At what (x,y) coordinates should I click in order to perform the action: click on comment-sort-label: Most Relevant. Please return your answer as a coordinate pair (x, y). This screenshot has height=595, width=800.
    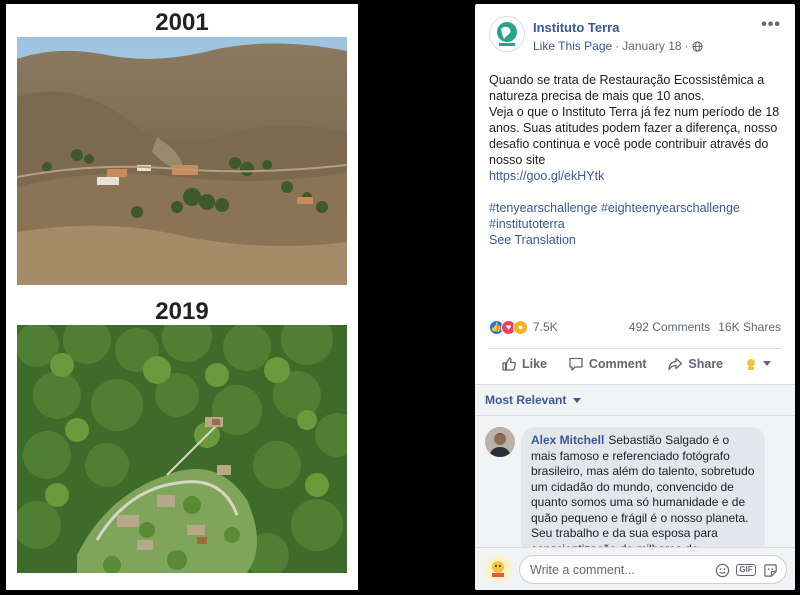
    Looking at the image, I should click on (526, 400).